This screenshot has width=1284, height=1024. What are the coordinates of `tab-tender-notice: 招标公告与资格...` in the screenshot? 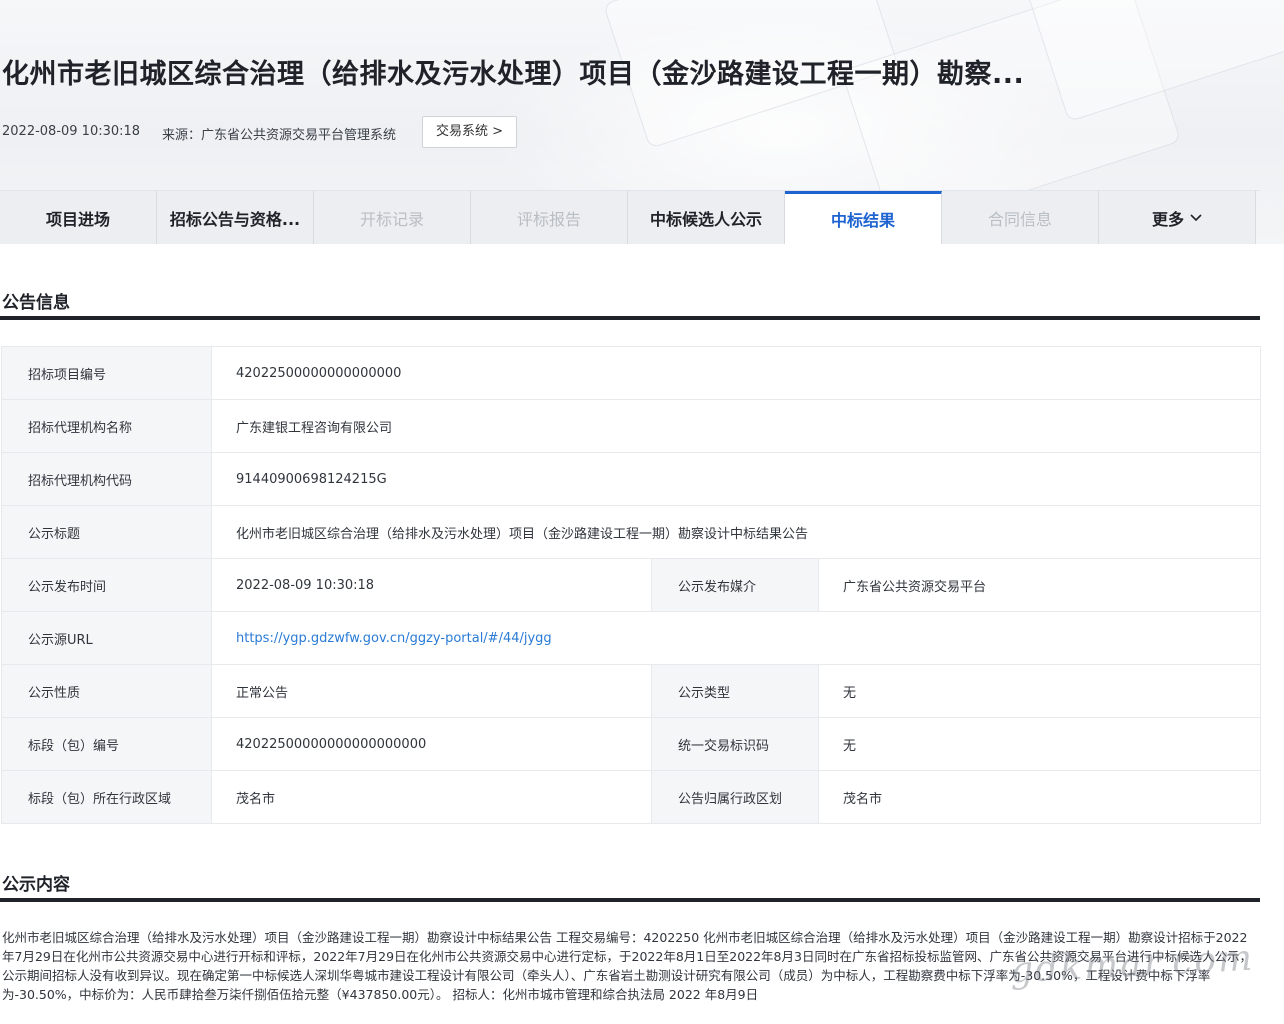 It's located at (235, 217).